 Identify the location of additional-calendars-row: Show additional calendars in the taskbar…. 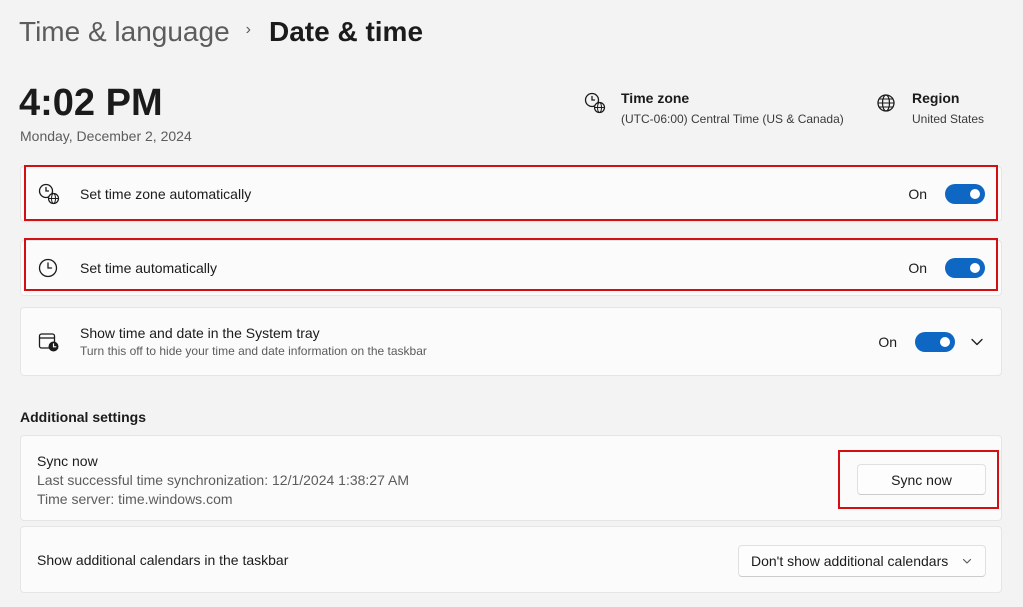
(511, 559).